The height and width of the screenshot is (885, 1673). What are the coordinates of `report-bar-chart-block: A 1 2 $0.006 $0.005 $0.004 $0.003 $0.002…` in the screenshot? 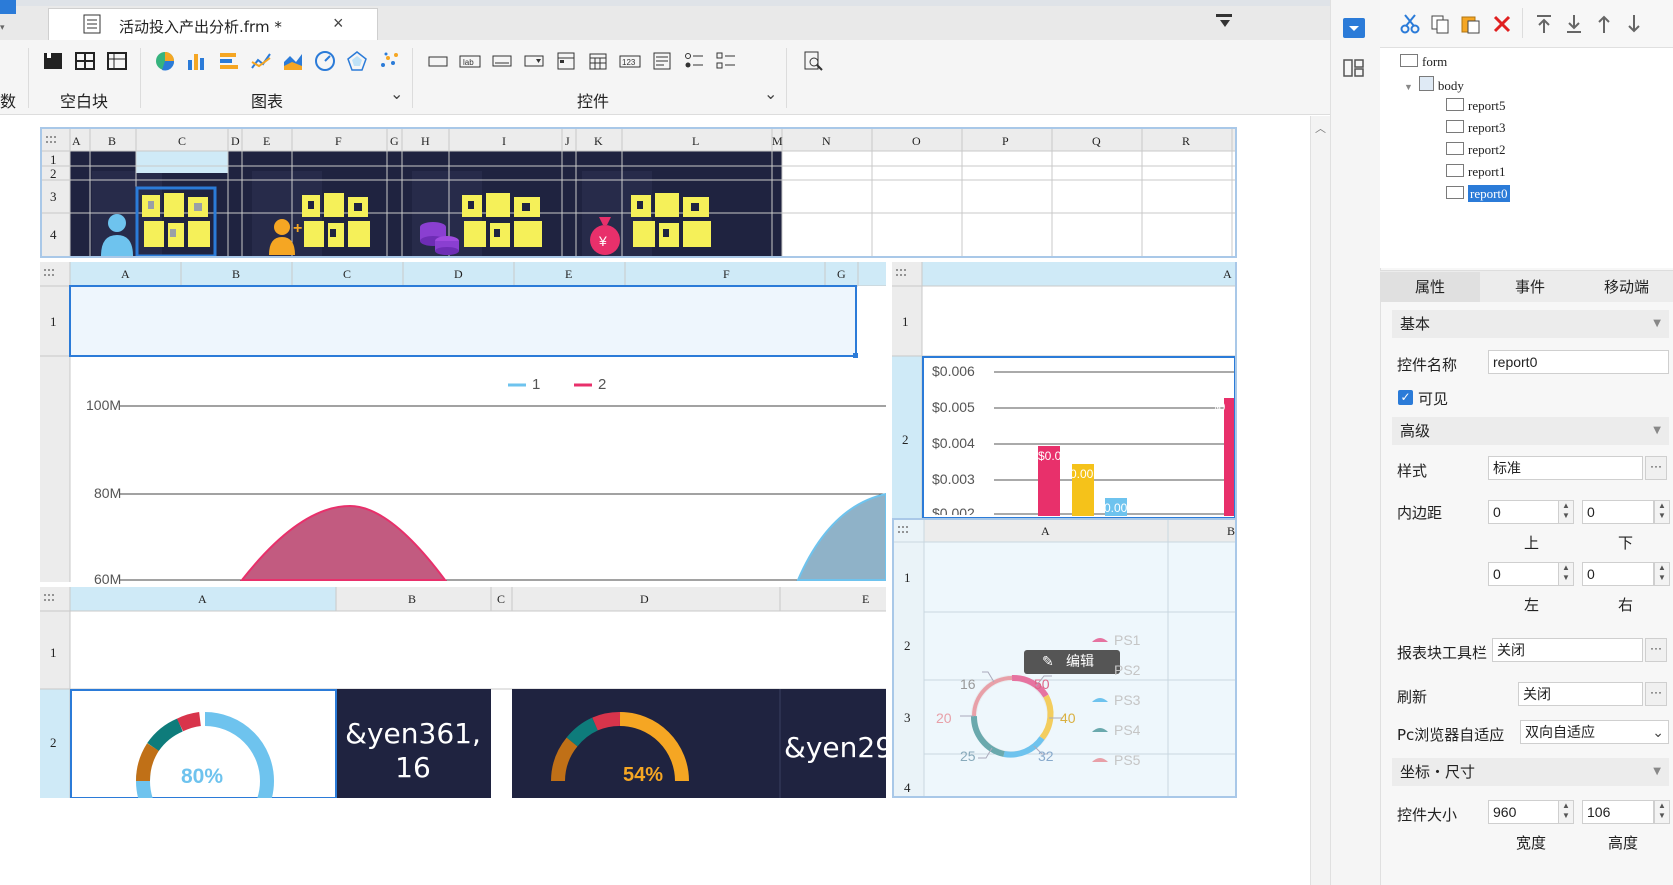 It's located at (1064, 390).